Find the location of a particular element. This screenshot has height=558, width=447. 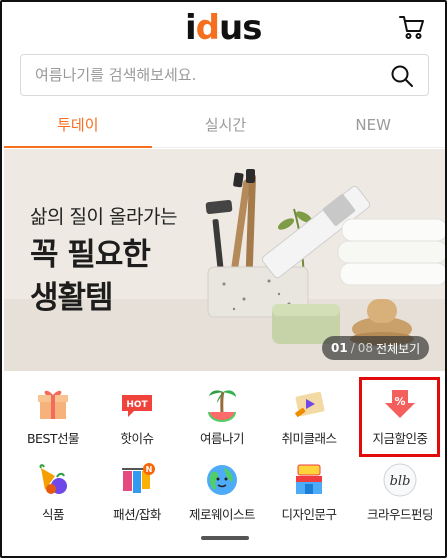

tab-today: 투데이 is located at coordinates (78, 125).